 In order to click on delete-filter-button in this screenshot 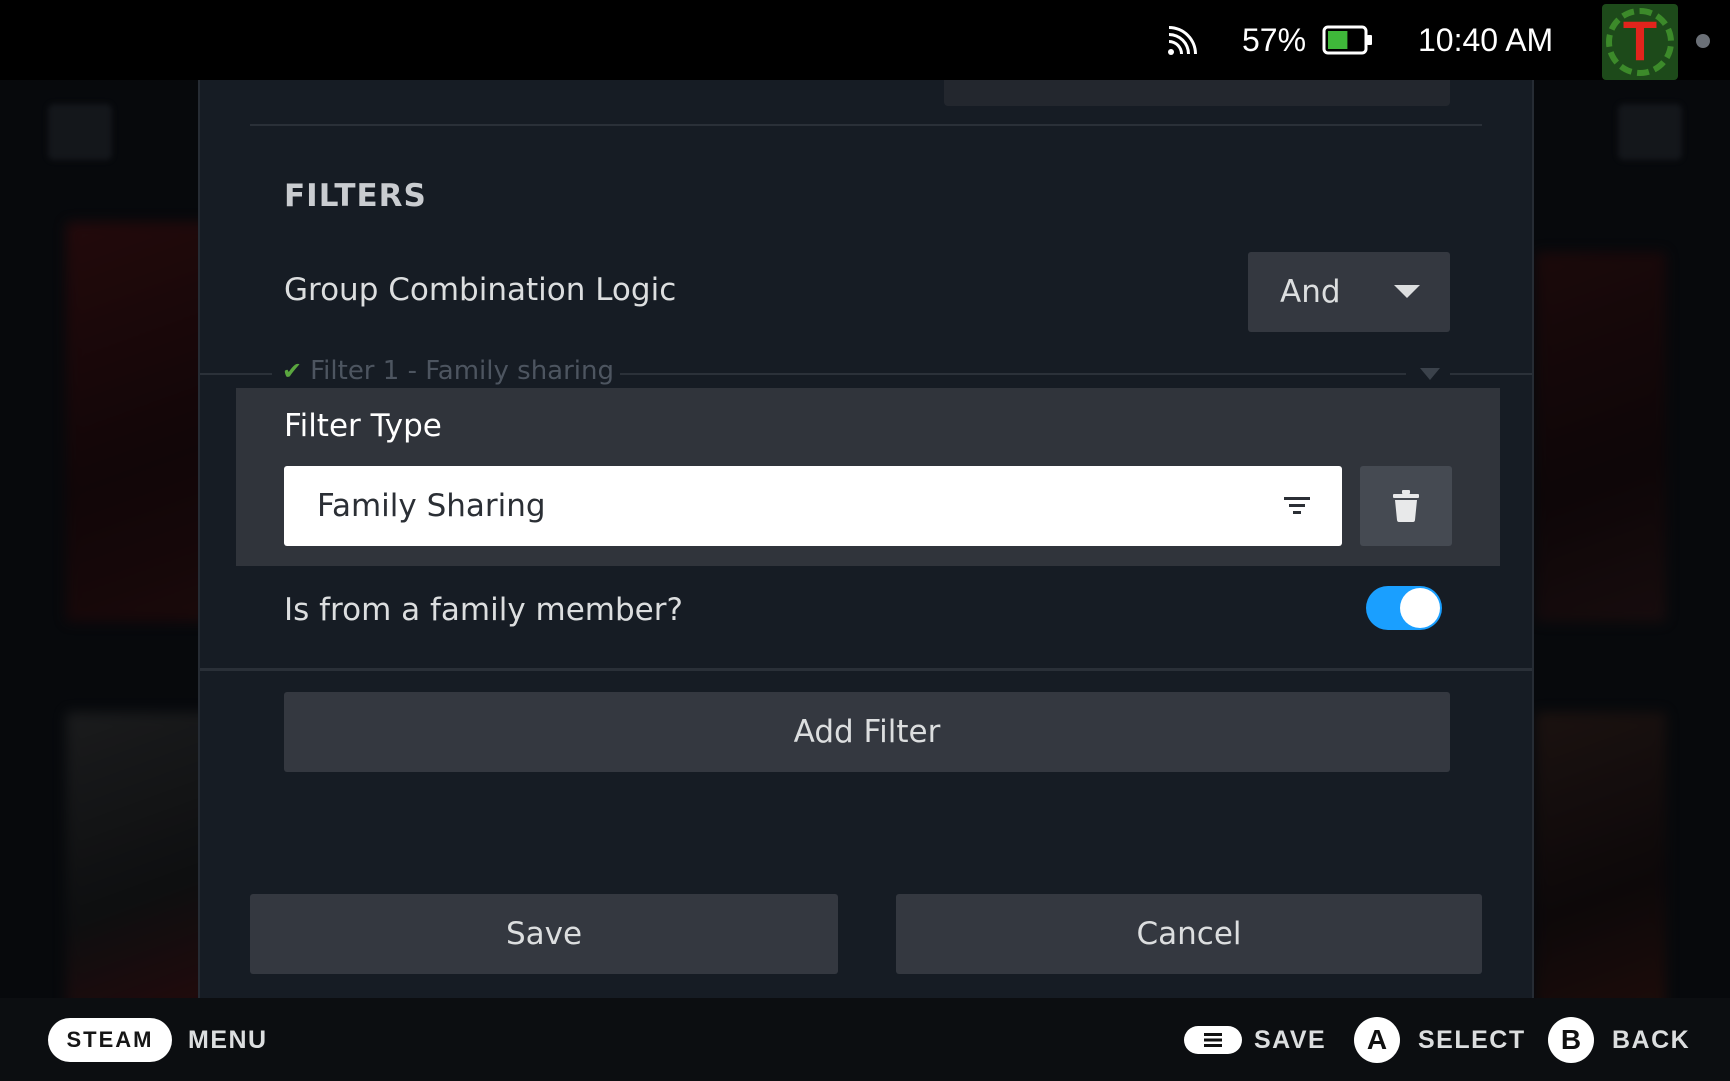, I will do `click(1406, 506)`.